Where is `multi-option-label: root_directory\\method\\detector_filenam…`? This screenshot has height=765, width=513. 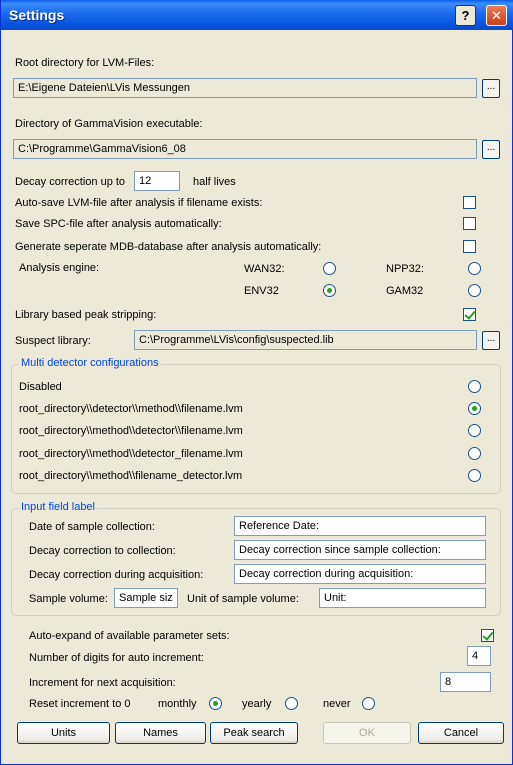
multi-option-label: root_directory\\method\\detector_filenam… is located at coordinates (131, 454).